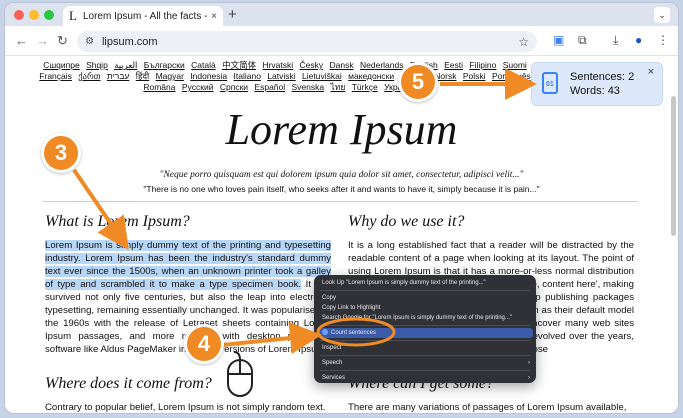  What do you see at coordinates (100, 209) in the screenshot?
I see `arrow-to-selection` at bounding box center [100, 209].